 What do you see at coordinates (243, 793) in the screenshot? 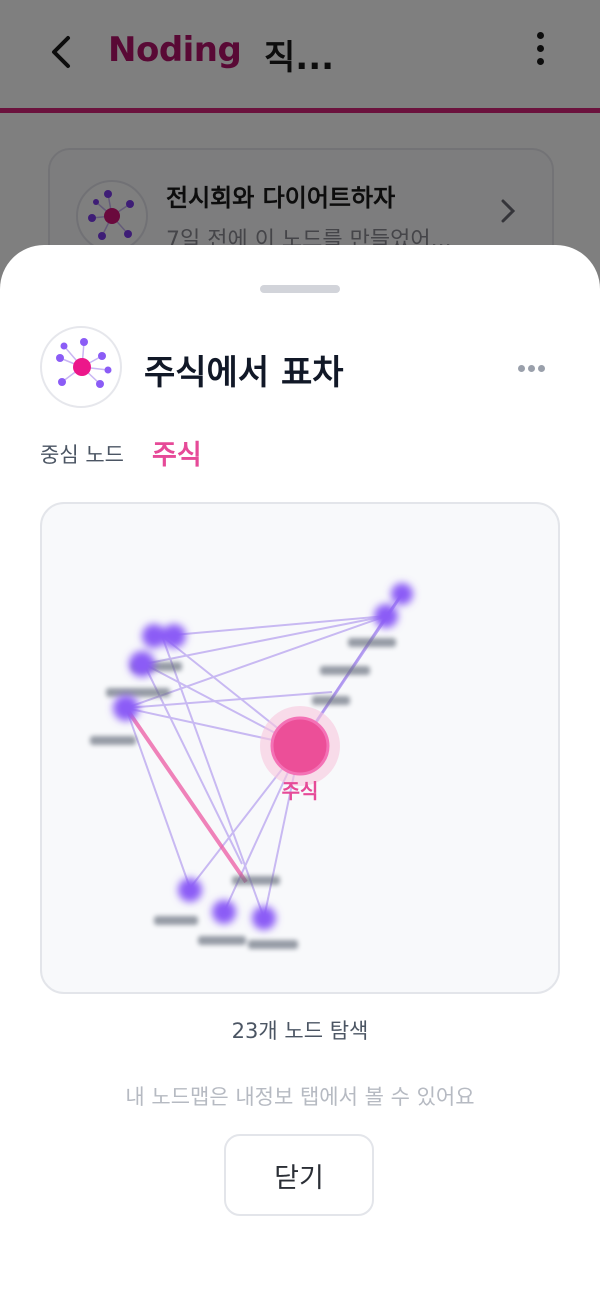
I see `blurred-node-labels` at bounding box center [243, 793].